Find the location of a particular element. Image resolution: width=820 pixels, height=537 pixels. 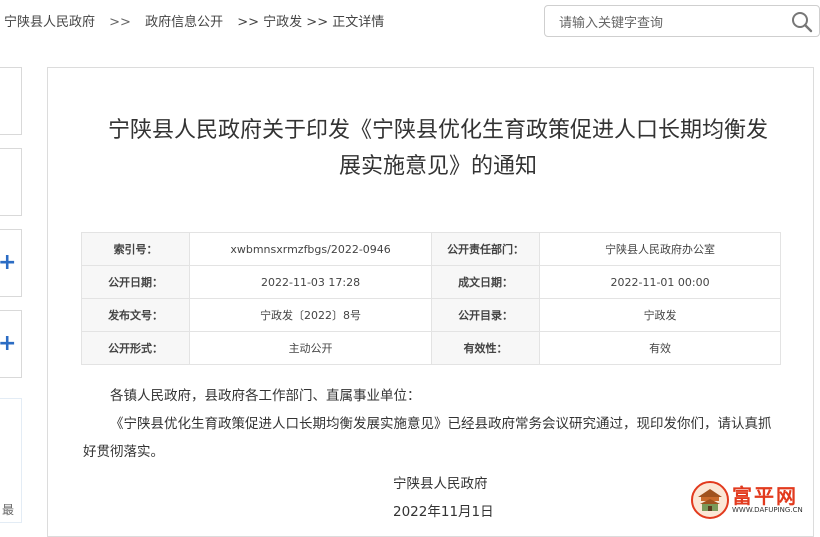

sidebar-expand-tab-2: + is located at coordinates (11, 344).